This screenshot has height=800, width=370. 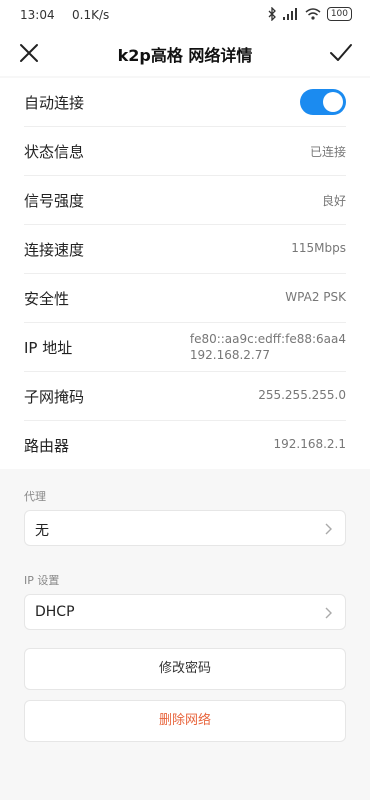 What do you see at coordinates (185, 669) in the screenshot?
I see `change-password-button: 修改密码` at bounding box center [185, 669].